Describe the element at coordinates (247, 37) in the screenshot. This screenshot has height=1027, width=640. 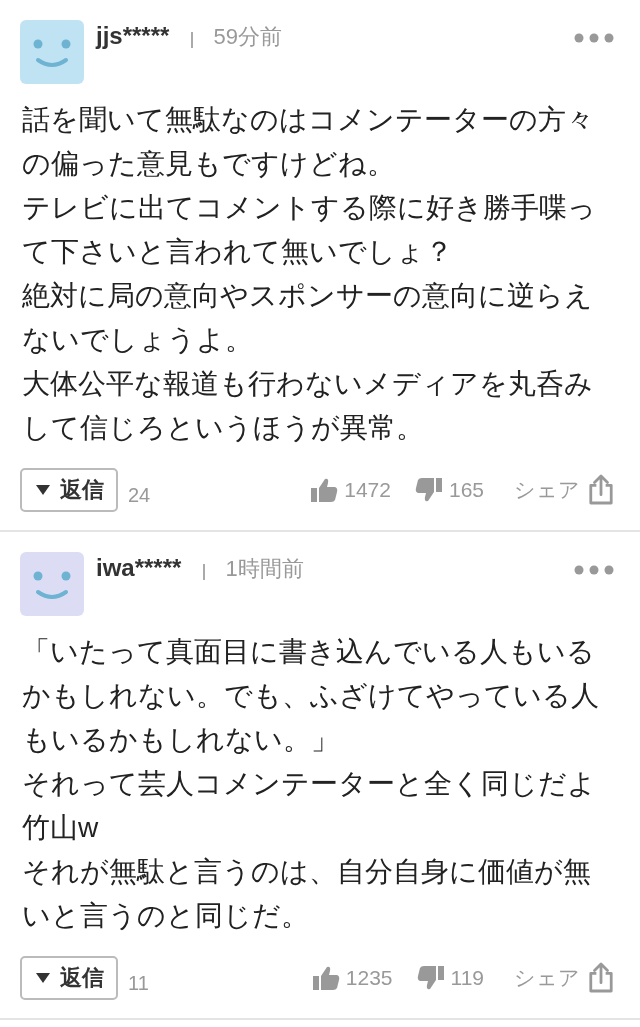
I see `post-time: 59分前` at that location.